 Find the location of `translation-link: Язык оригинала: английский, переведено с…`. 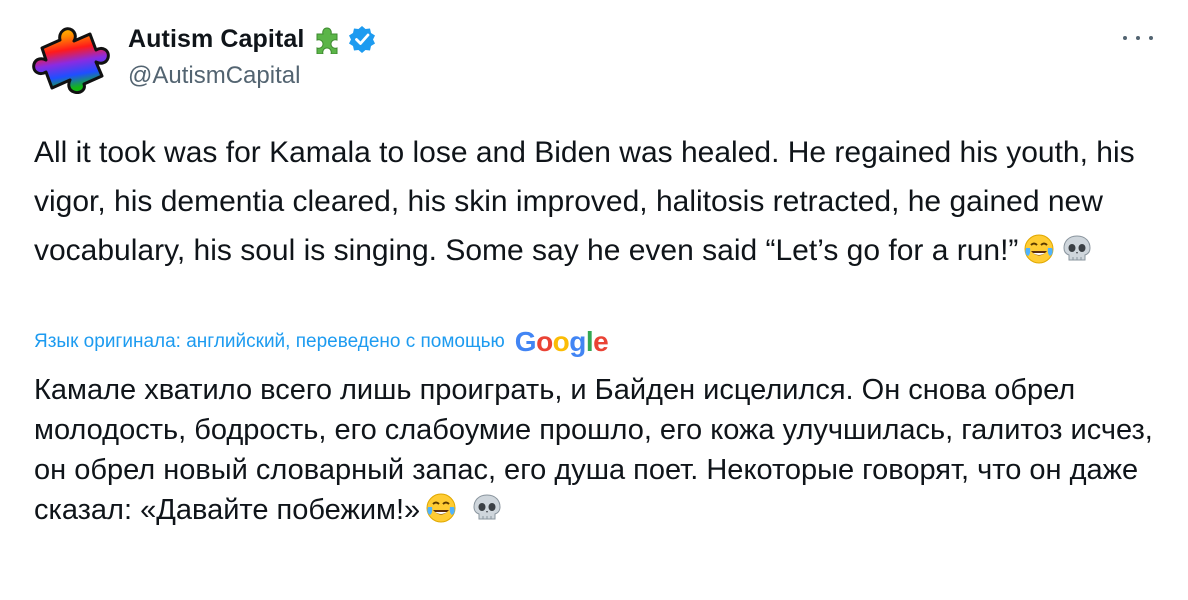

translation-link: Язык оригинала: английский, переведено с… is located at coordinates (269, 342).